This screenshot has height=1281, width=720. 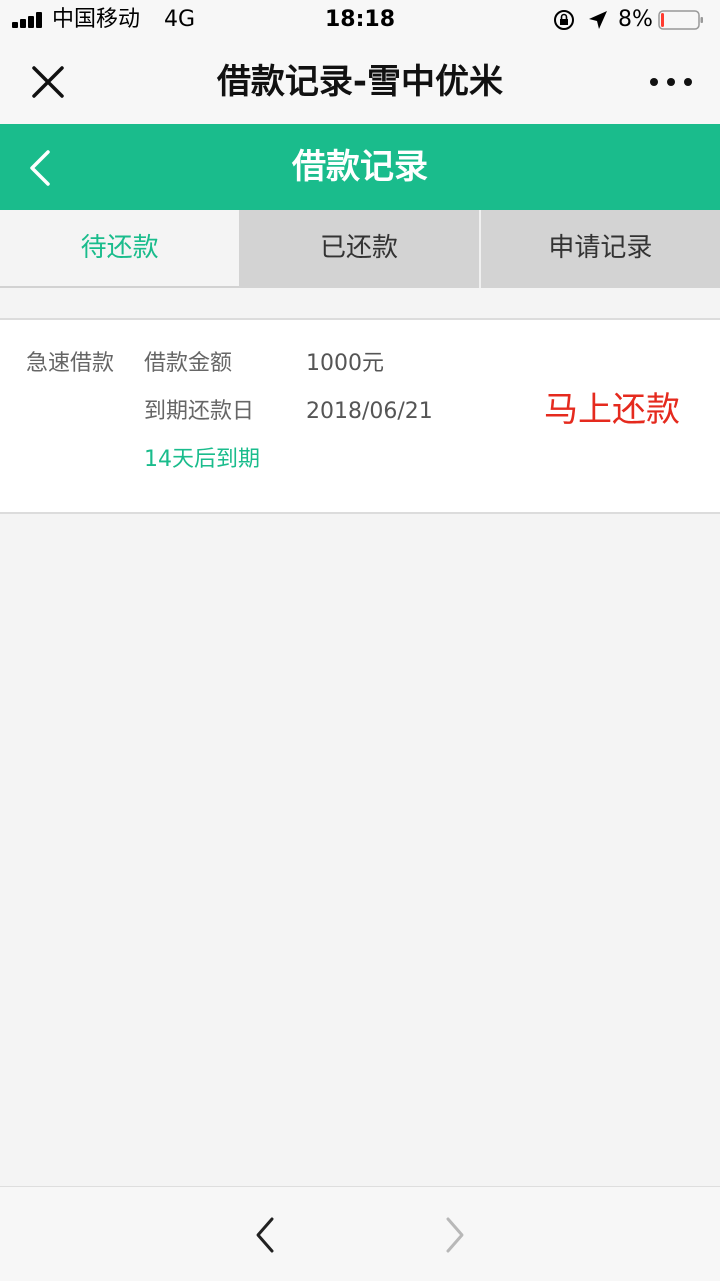 What do you see at coordinates (70, 363) in the screenshot?
I see `loan-type: 急速借款` at bounding box center [70, 363].